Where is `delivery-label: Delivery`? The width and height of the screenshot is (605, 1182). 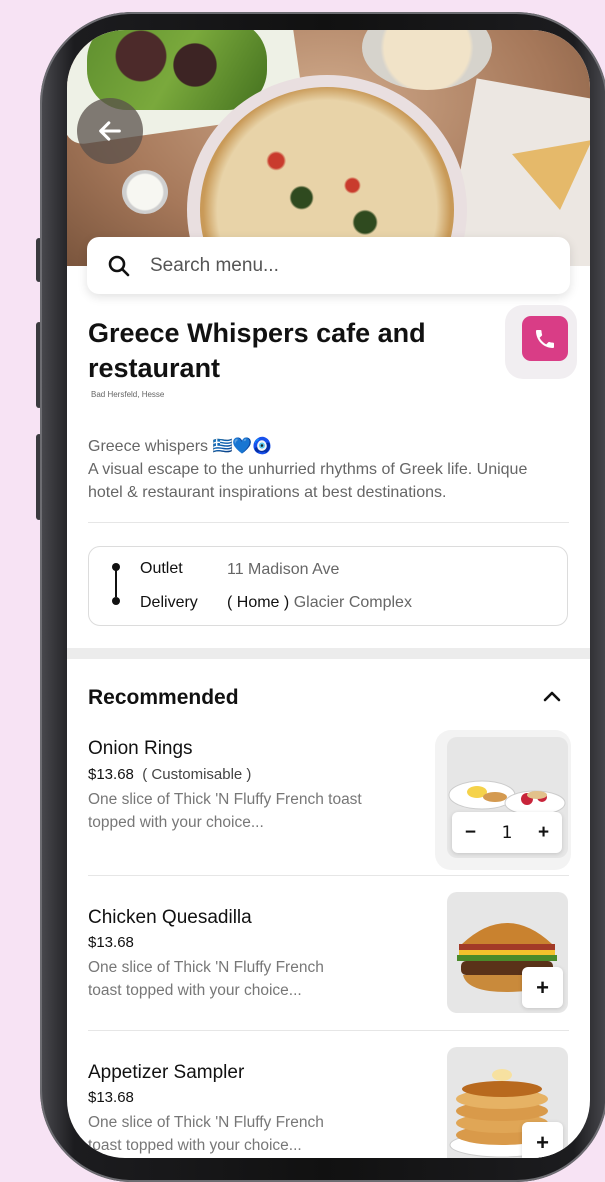 delivery-label: Delivery is located at coordinates (169, 602).